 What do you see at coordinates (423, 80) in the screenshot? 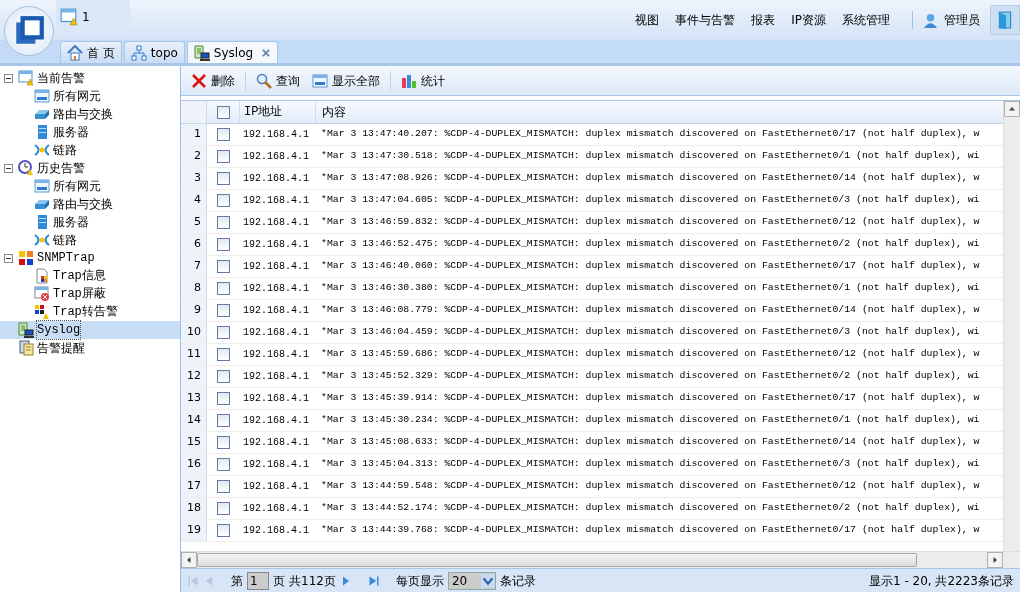
I see `toolbar-button: 统计` at bounding box center [423, 80].